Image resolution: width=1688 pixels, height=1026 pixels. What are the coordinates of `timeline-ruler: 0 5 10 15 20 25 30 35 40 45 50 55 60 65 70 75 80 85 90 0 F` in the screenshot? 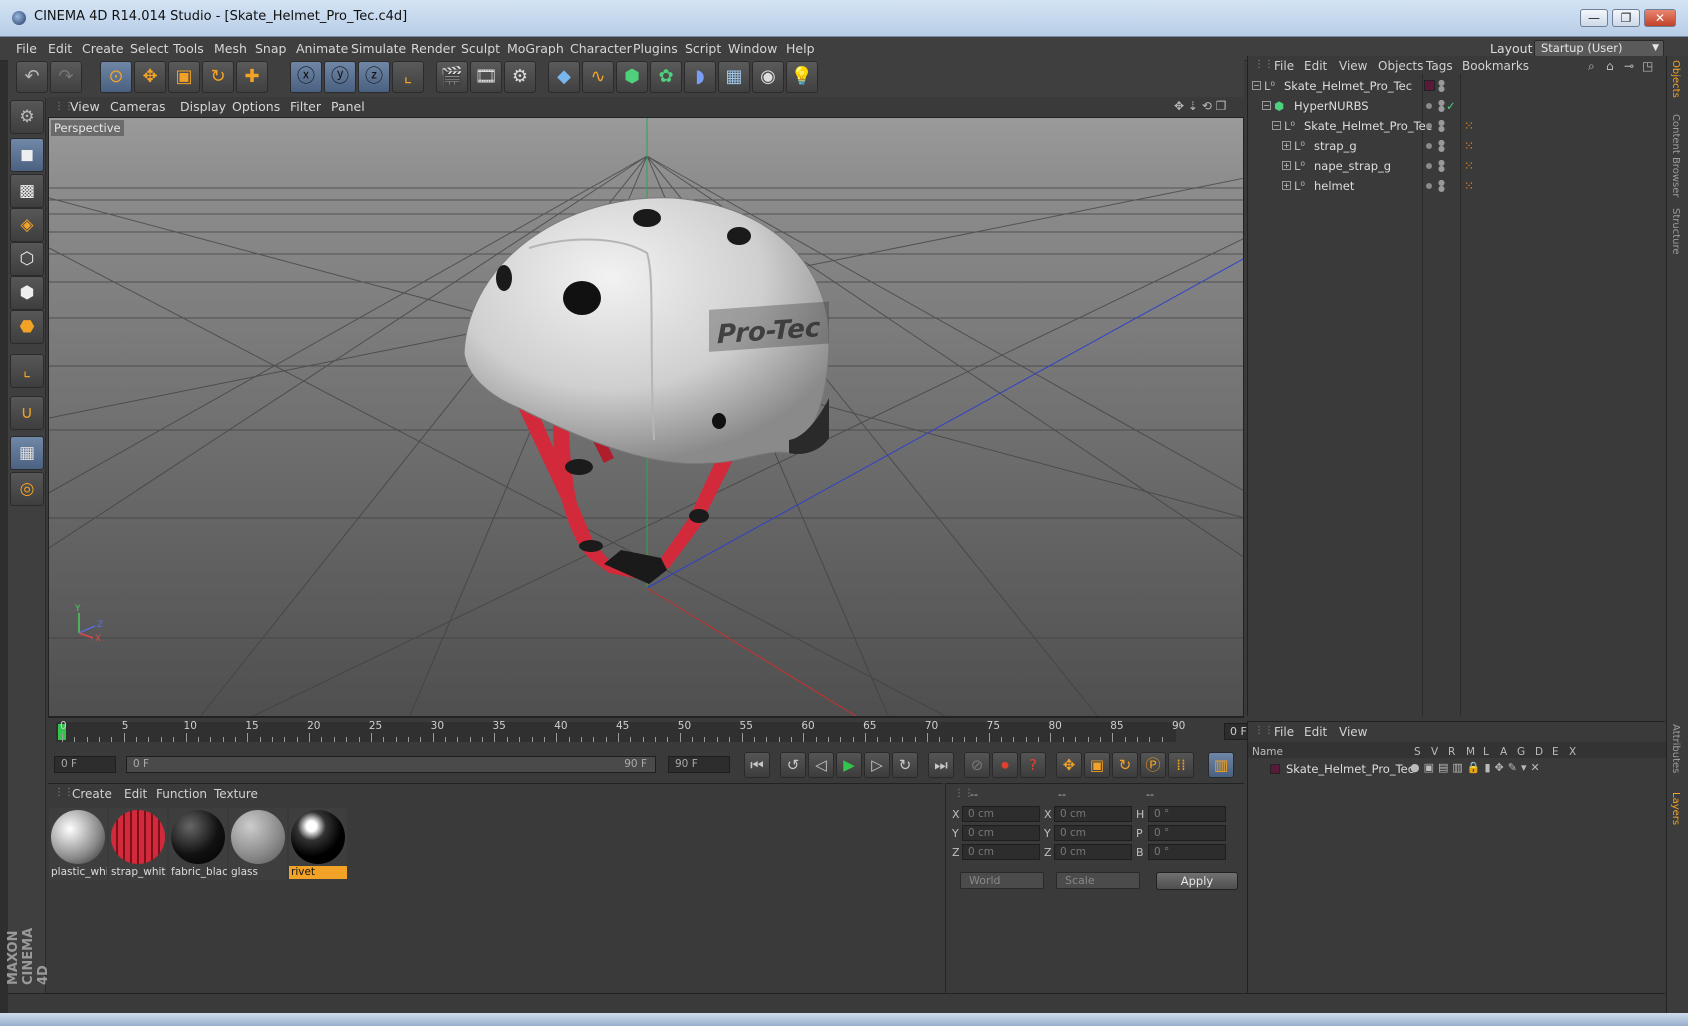 It's located at (670, 732).